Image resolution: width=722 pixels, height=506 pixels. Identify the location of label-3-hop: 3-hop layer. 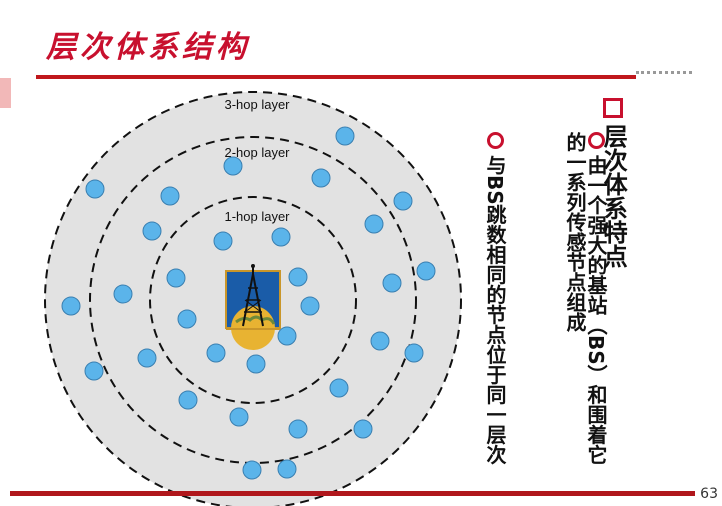
(257, 104).